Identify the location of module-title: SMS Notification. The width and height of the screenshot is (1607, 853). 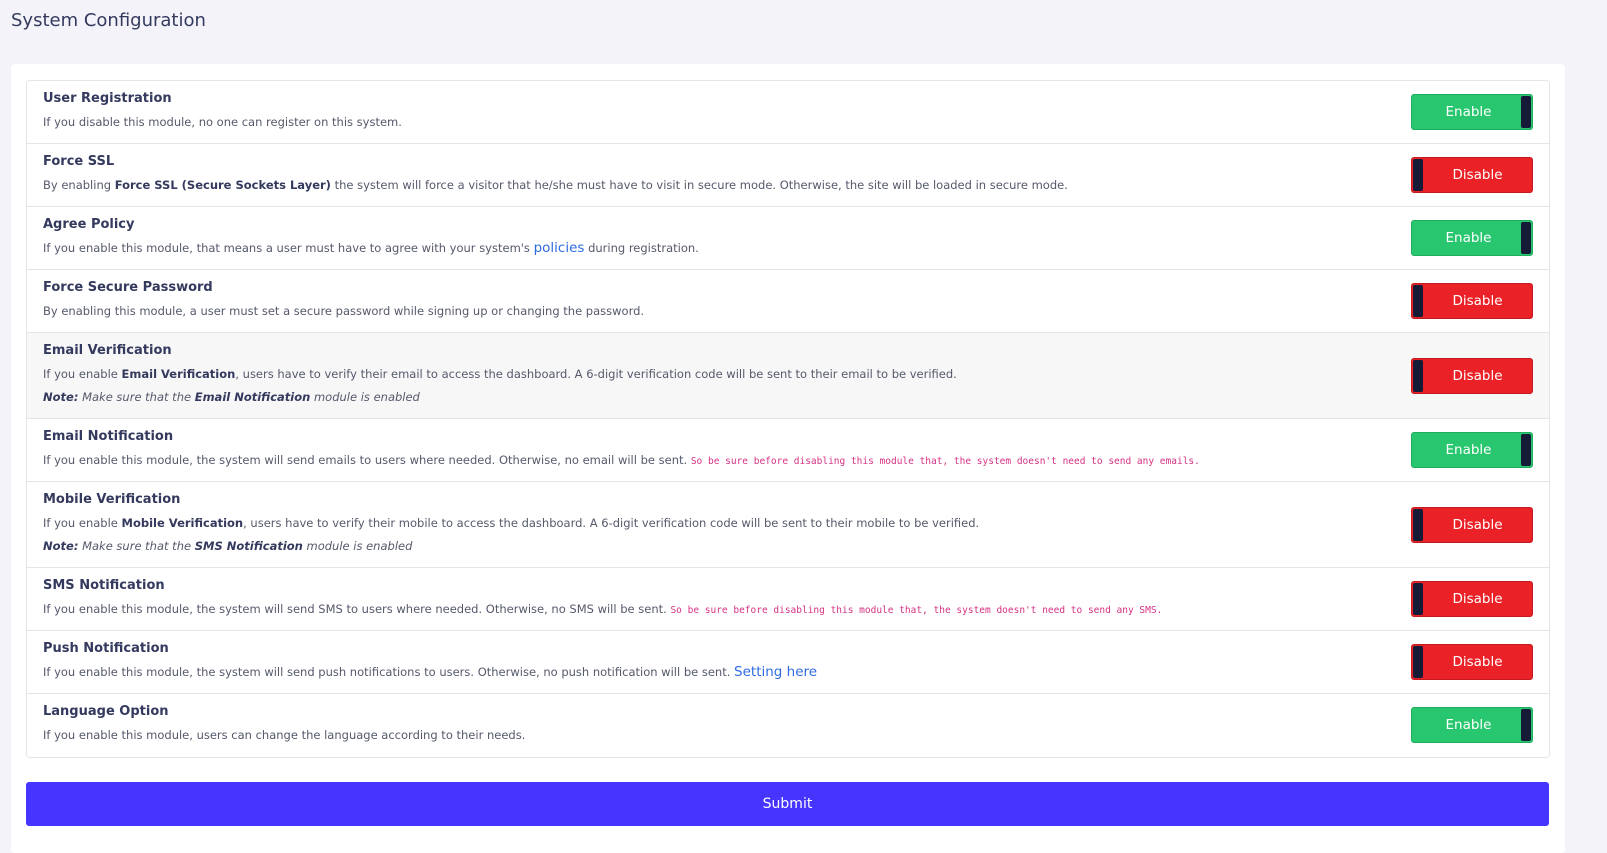
(104, 585).